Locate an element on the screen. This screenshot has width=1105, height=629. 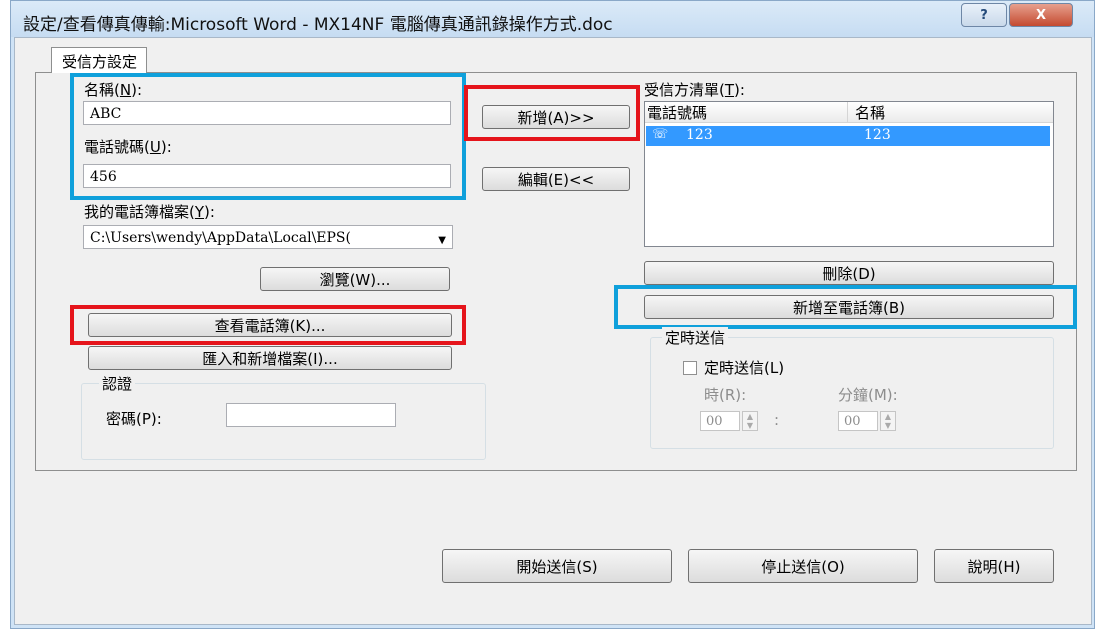
highlight-view-phonebook is located at coordinates (268, 325).